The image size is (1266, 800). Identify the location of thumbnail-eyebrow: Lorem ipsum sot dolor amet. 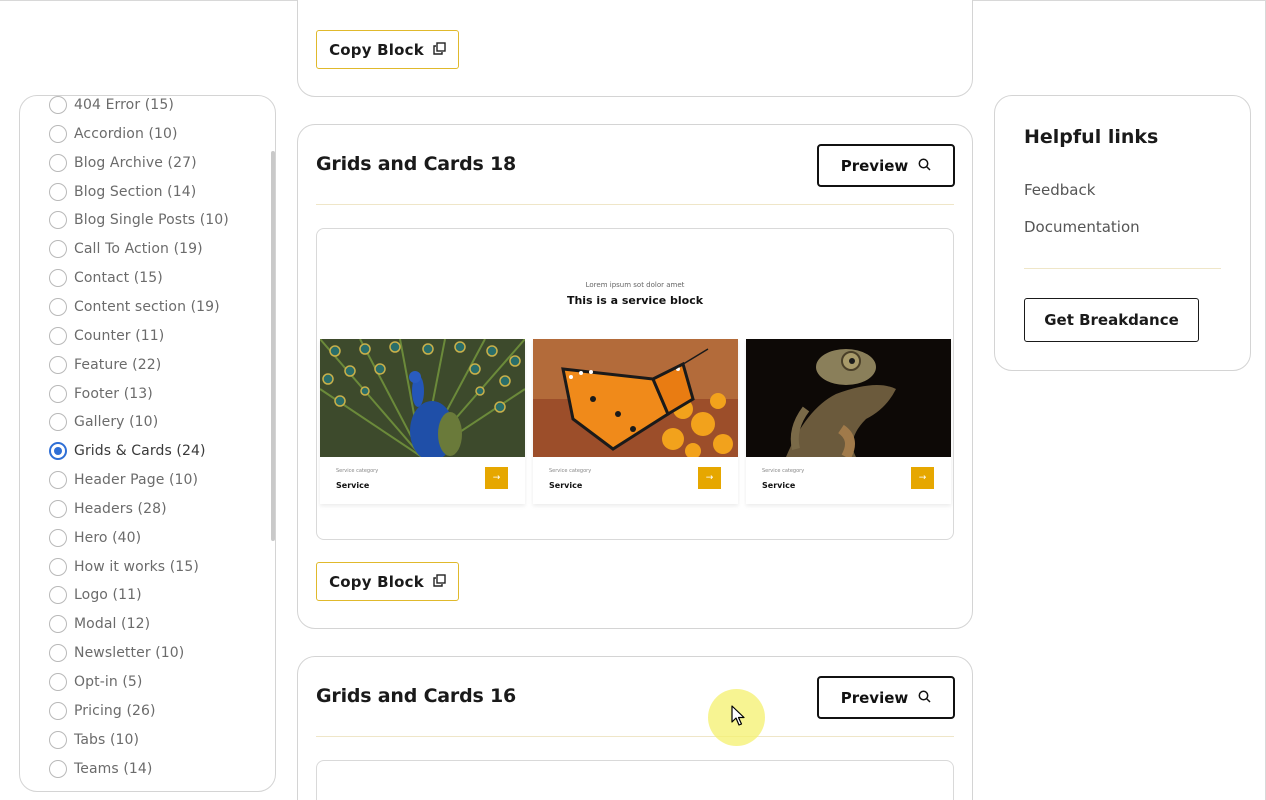
(635, 285).